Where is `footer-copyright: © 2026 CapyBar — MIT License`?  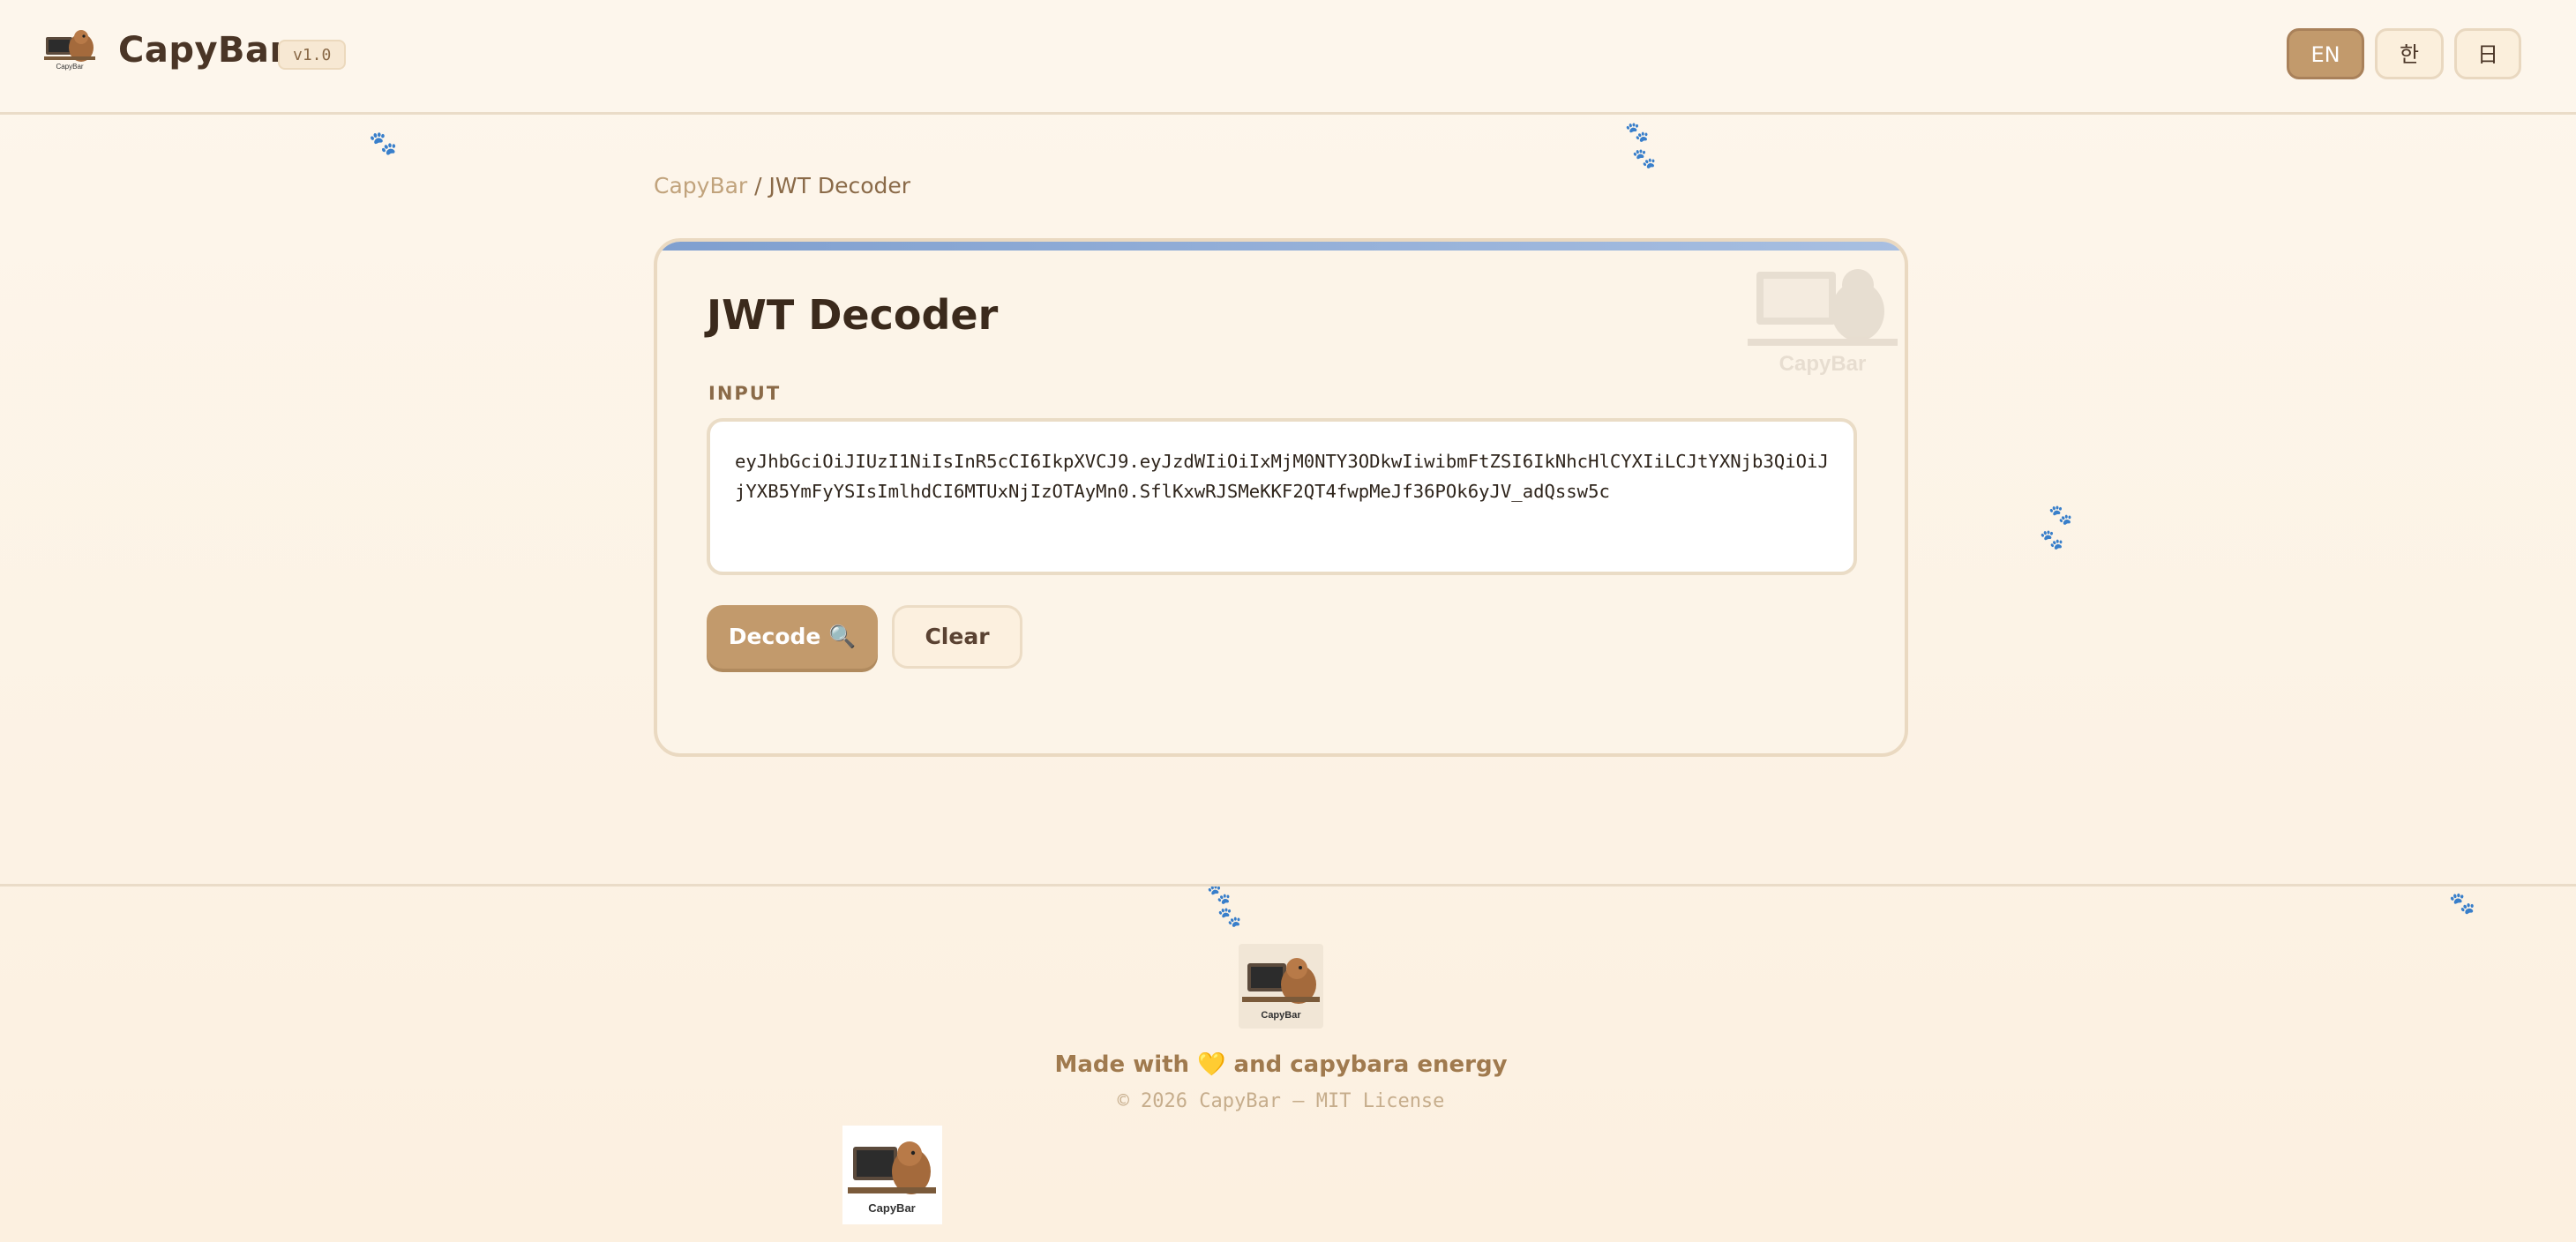 footer-copyright: © 2026 CapyBar — MIT License is located at coordinates (1281, 1101).